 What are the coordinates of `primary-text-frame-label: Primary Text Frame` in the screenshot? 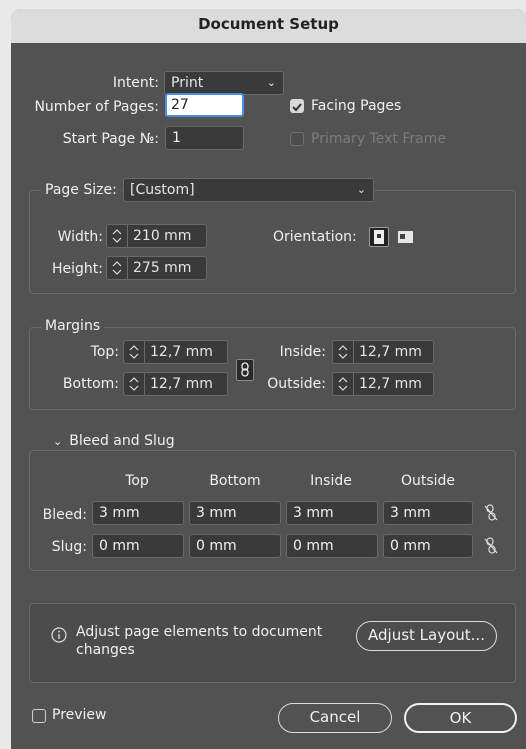 It's located at (378, 139).